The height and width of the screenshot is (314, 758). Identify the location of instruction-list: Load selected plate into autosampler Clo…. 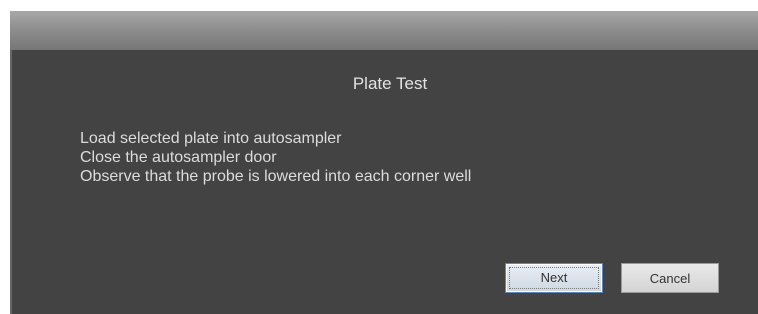
(275, 157).